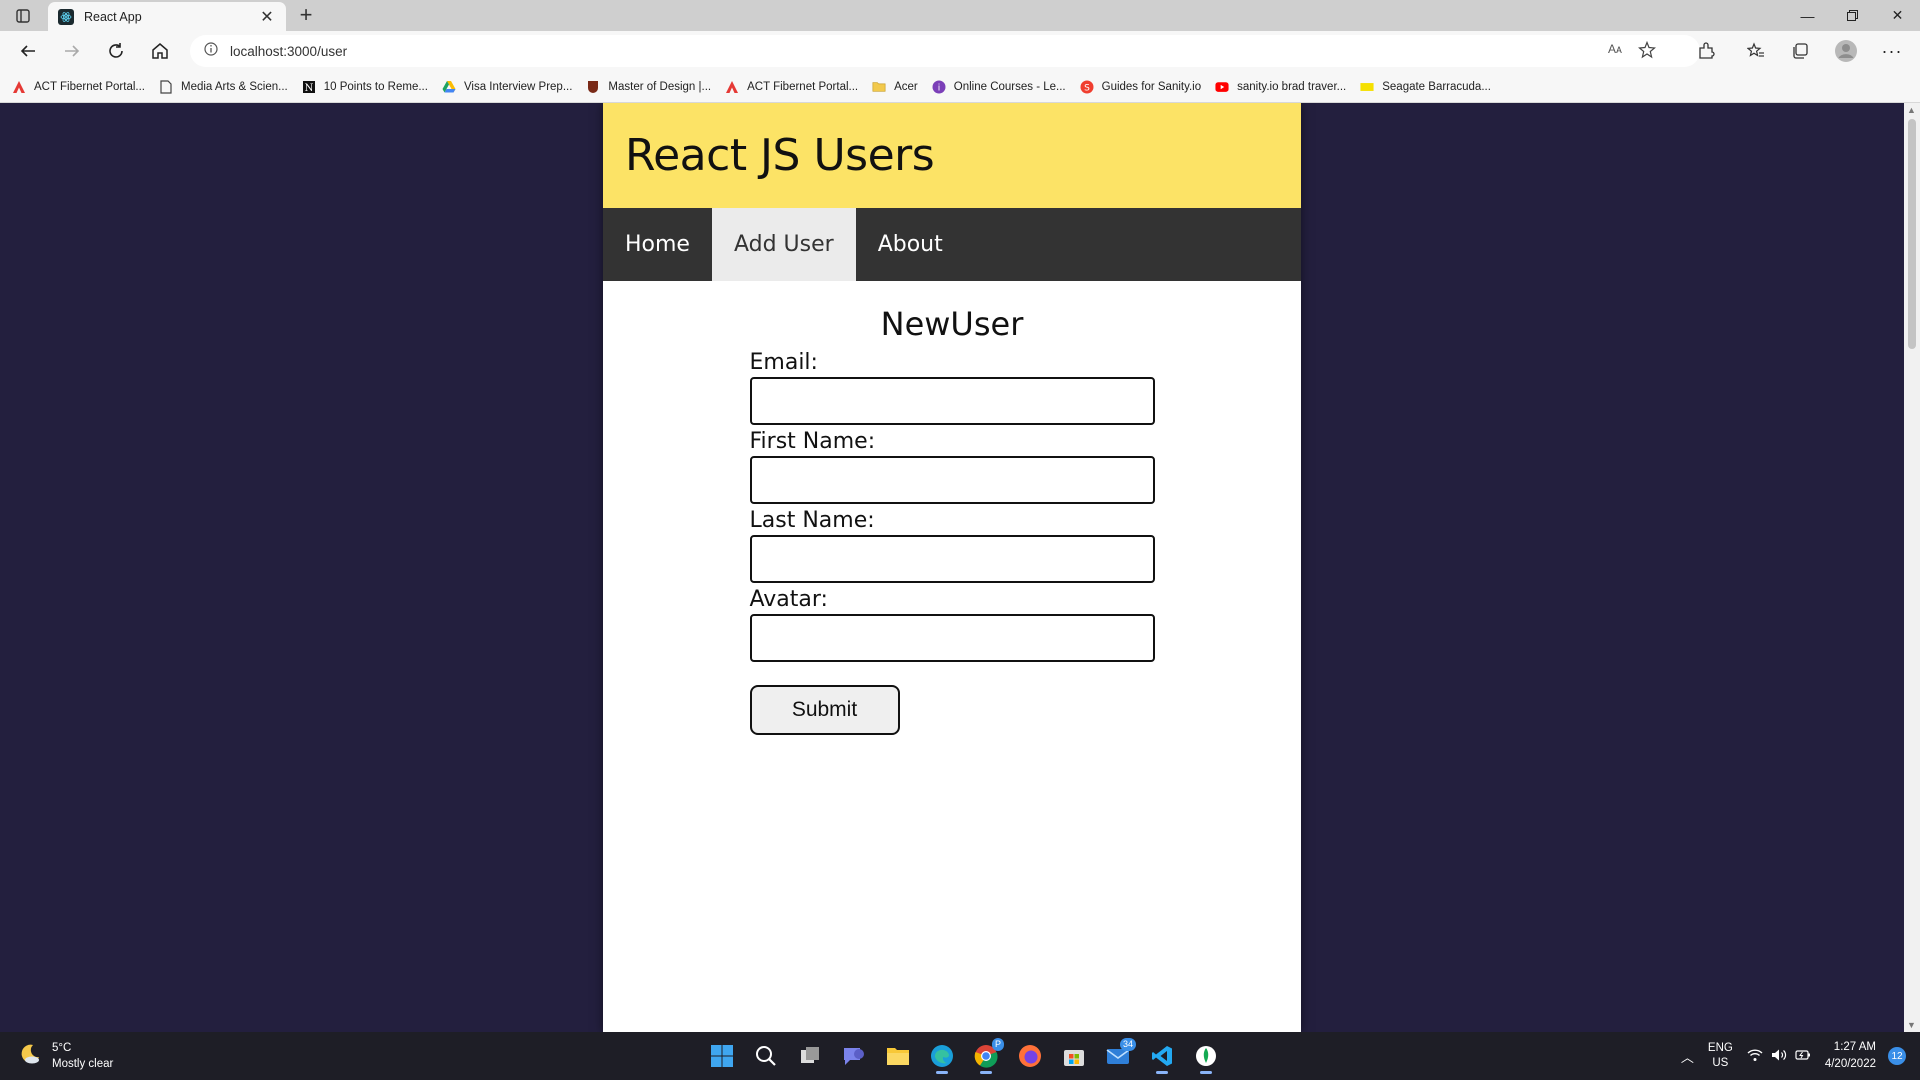  Describe the element at coordinates (812, 520) in the screenshot. I see `last-name-label: Last Name:` at that location.